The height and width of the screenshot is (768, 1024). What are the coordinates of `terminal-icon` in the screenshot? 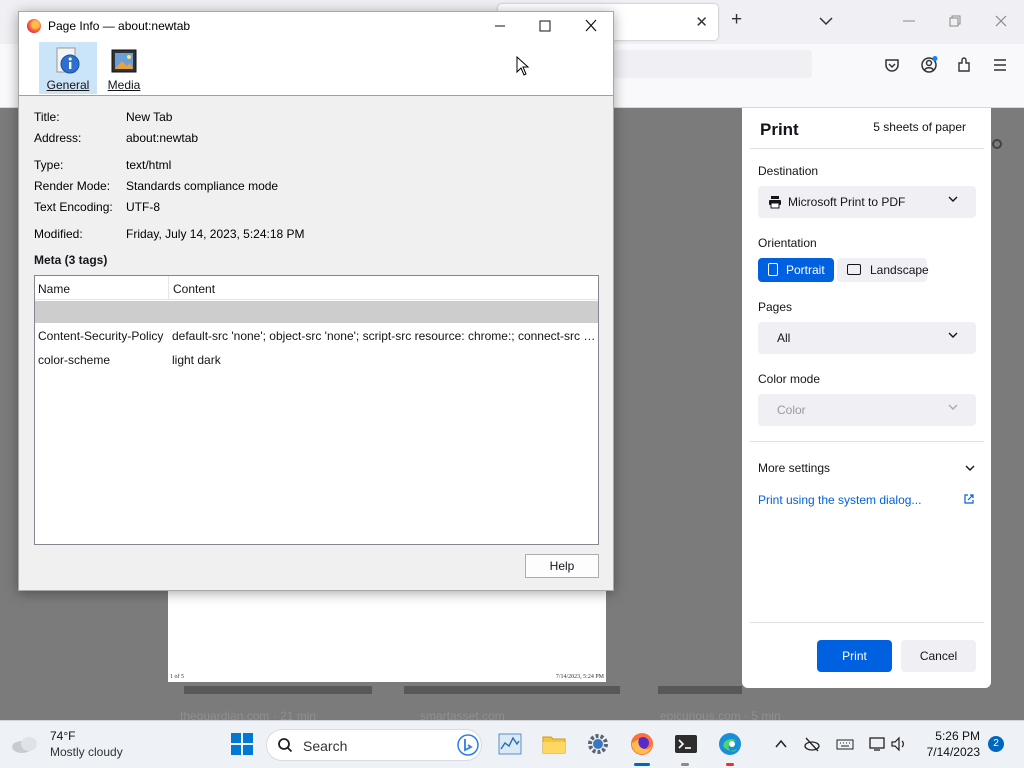 It's located at (686, 744).